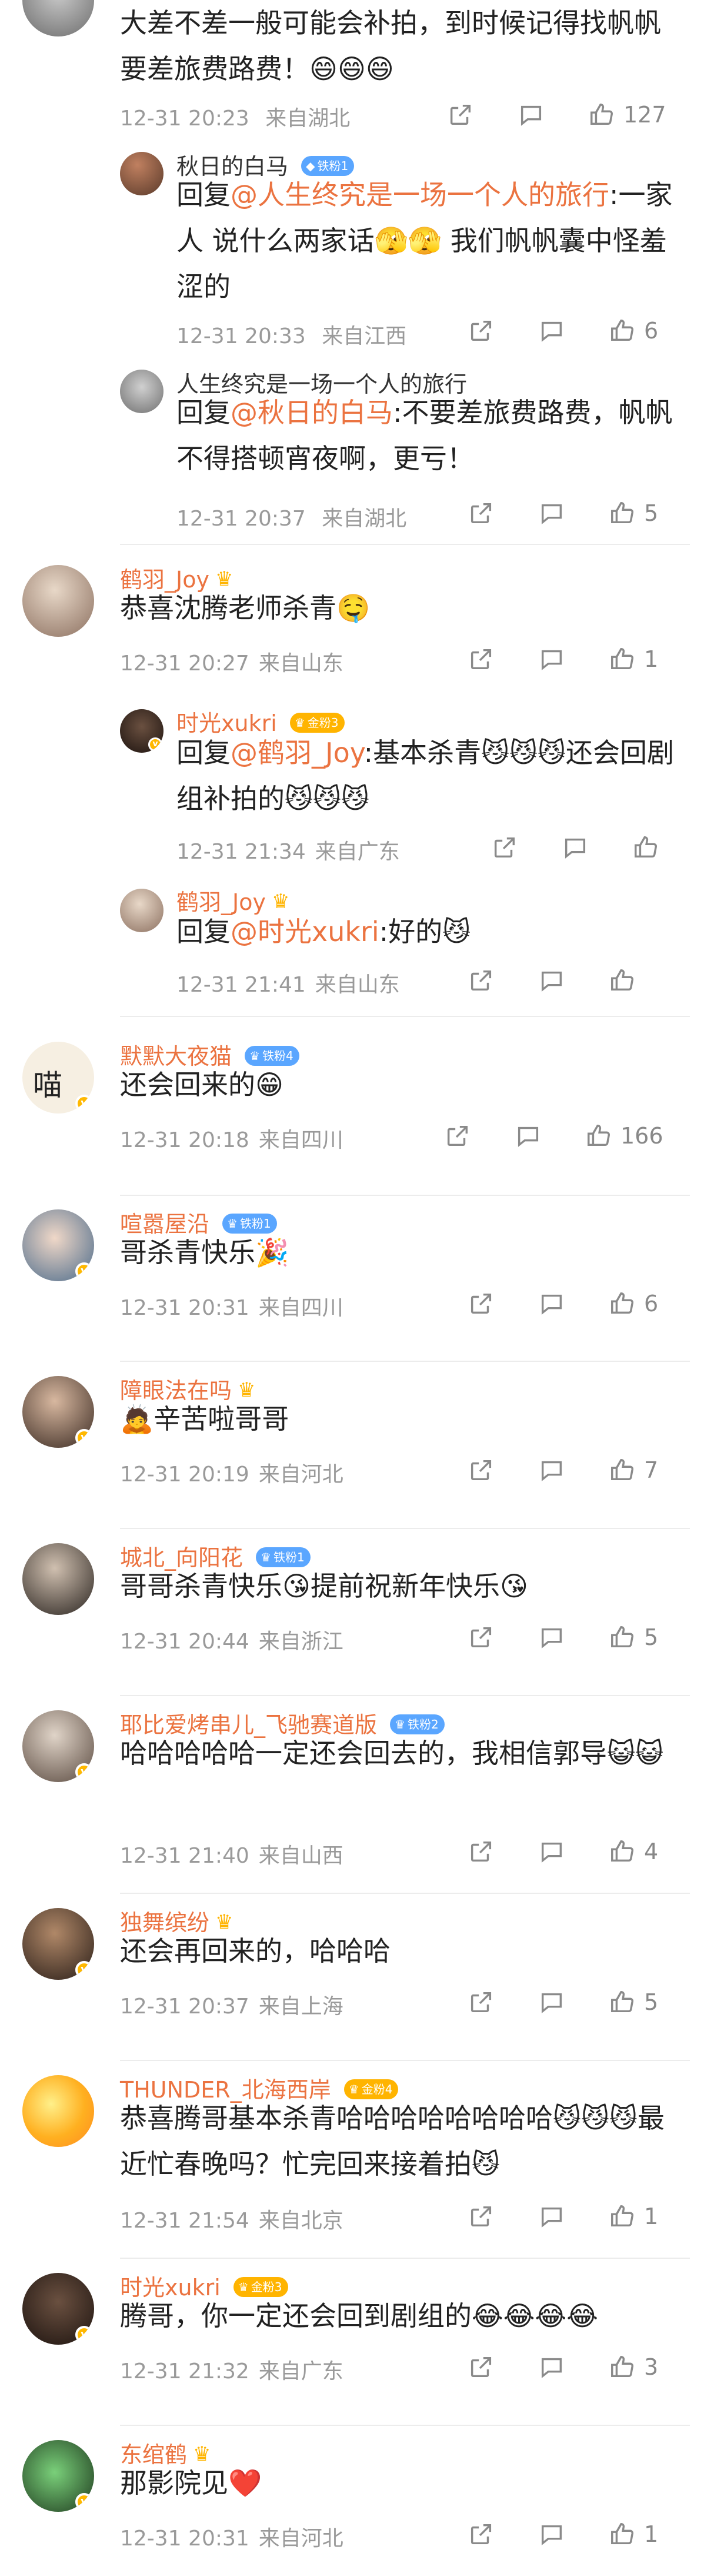 This screenshot has width=704, height=2576. Describe the element at coordinates (633, 1470) in the screenshot. I see `like-button: 7` at that location.